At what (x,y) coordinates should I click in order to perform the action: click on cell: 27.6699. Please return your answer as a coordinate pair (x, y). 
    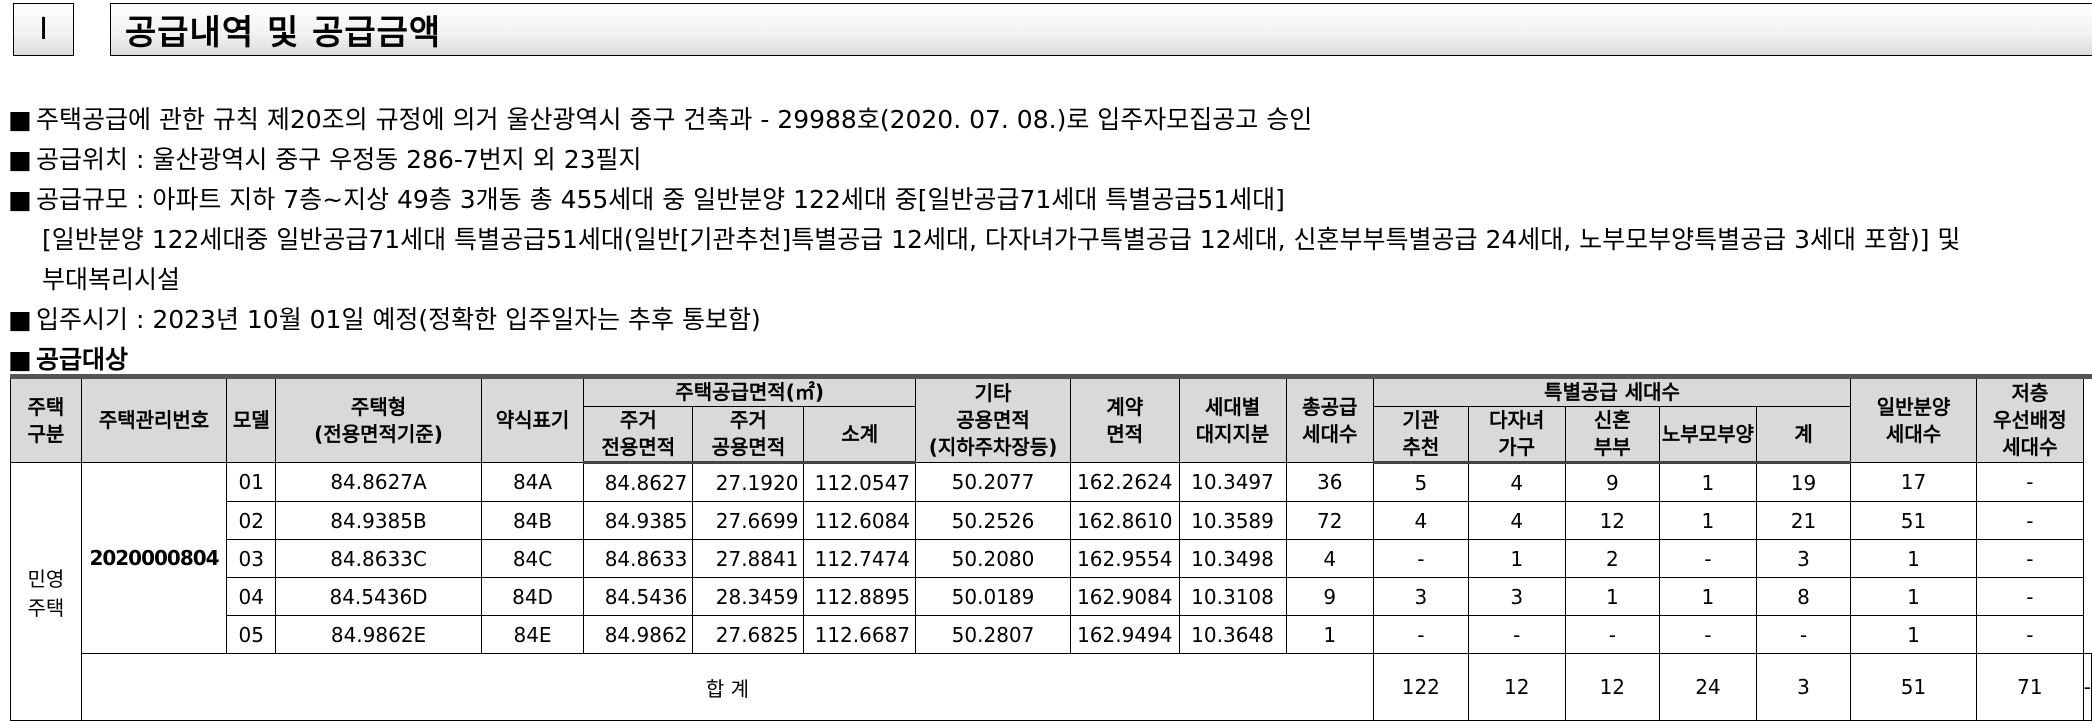
    Looking at the image, I should click on (748, 520).